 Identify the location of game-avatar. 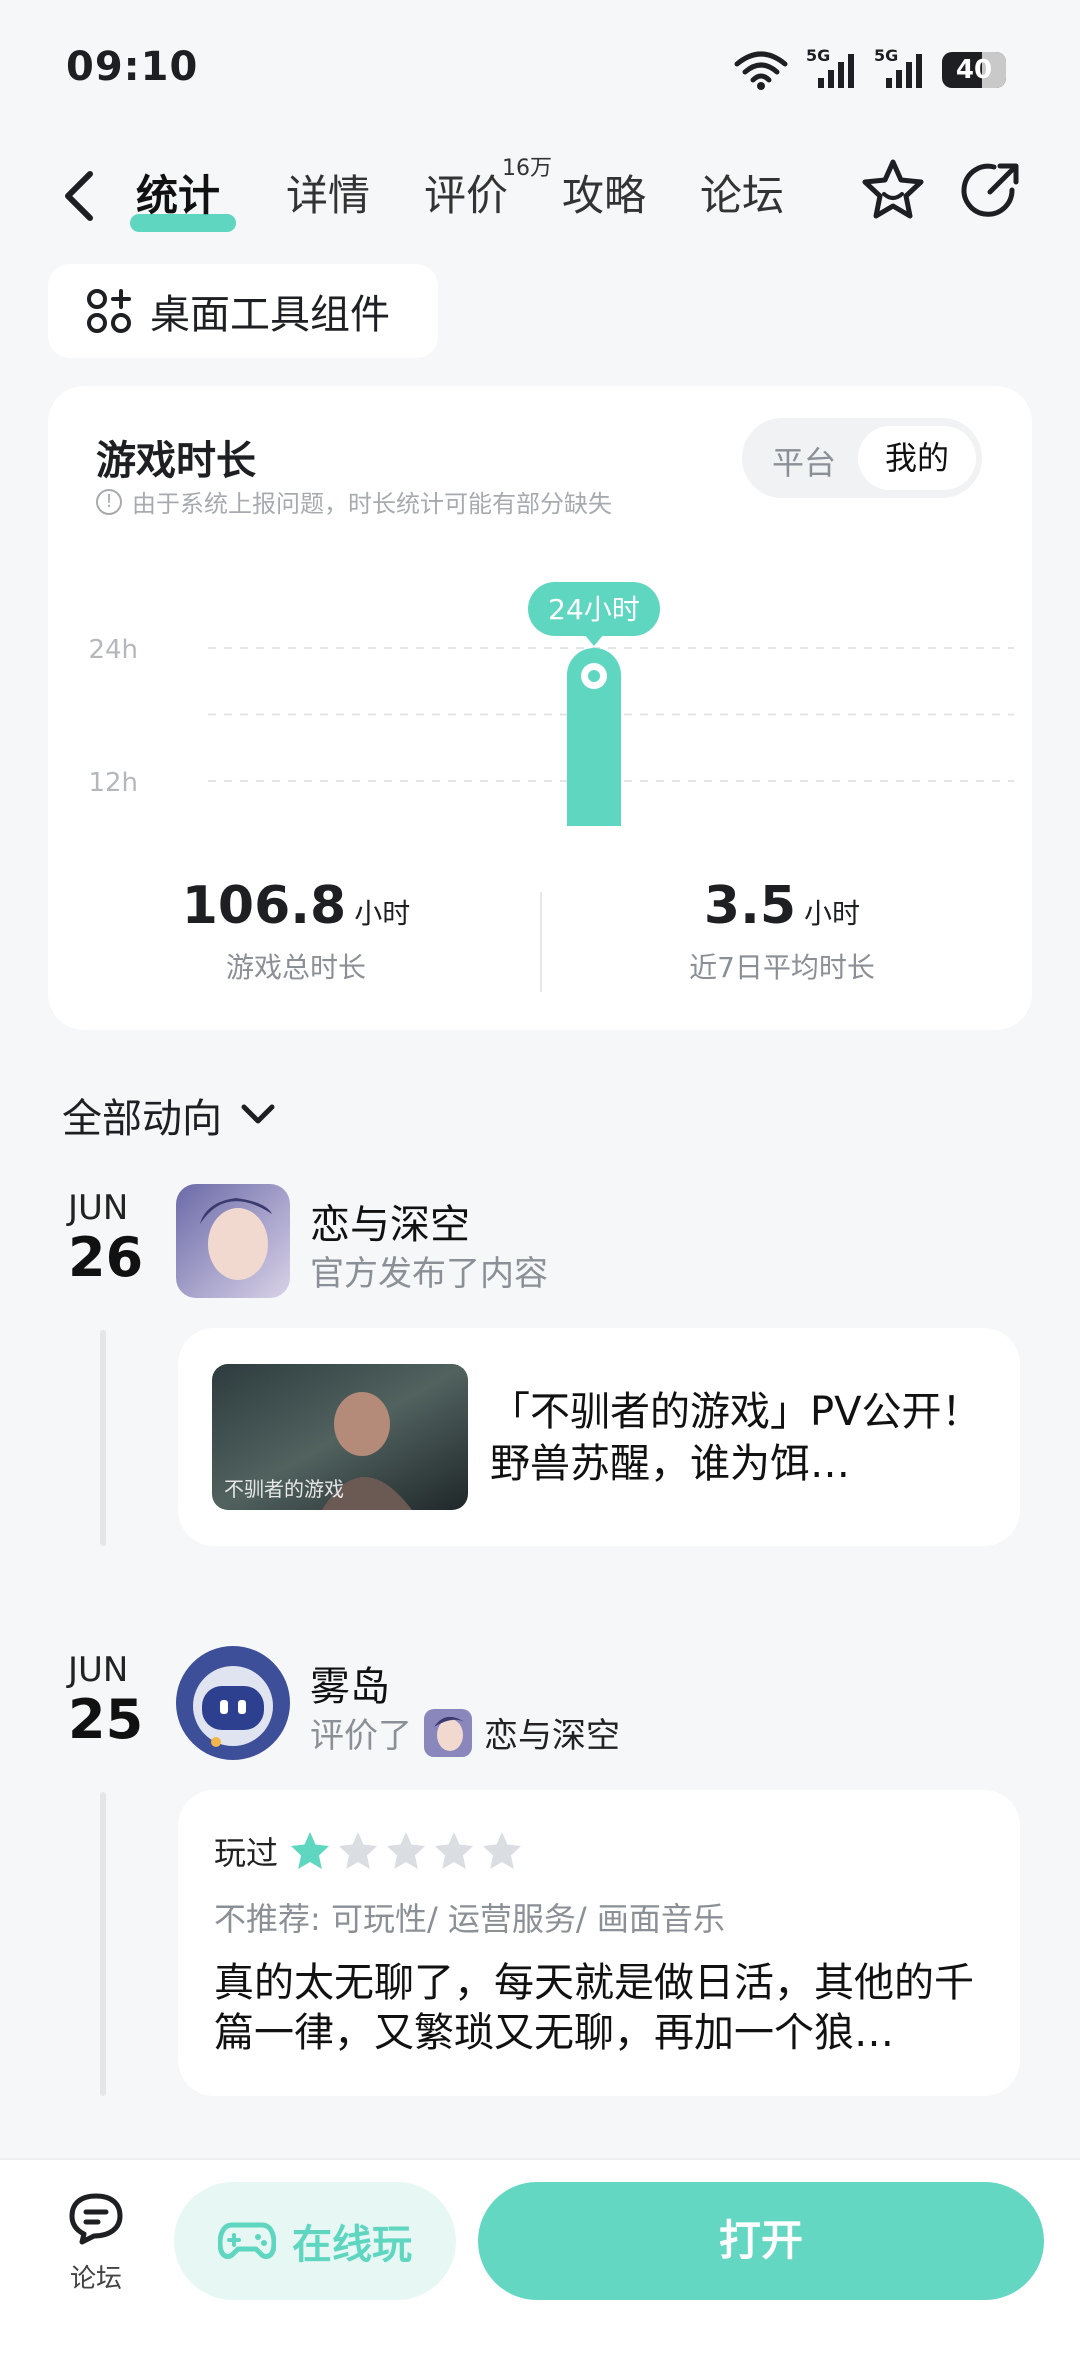
(233, 1241).